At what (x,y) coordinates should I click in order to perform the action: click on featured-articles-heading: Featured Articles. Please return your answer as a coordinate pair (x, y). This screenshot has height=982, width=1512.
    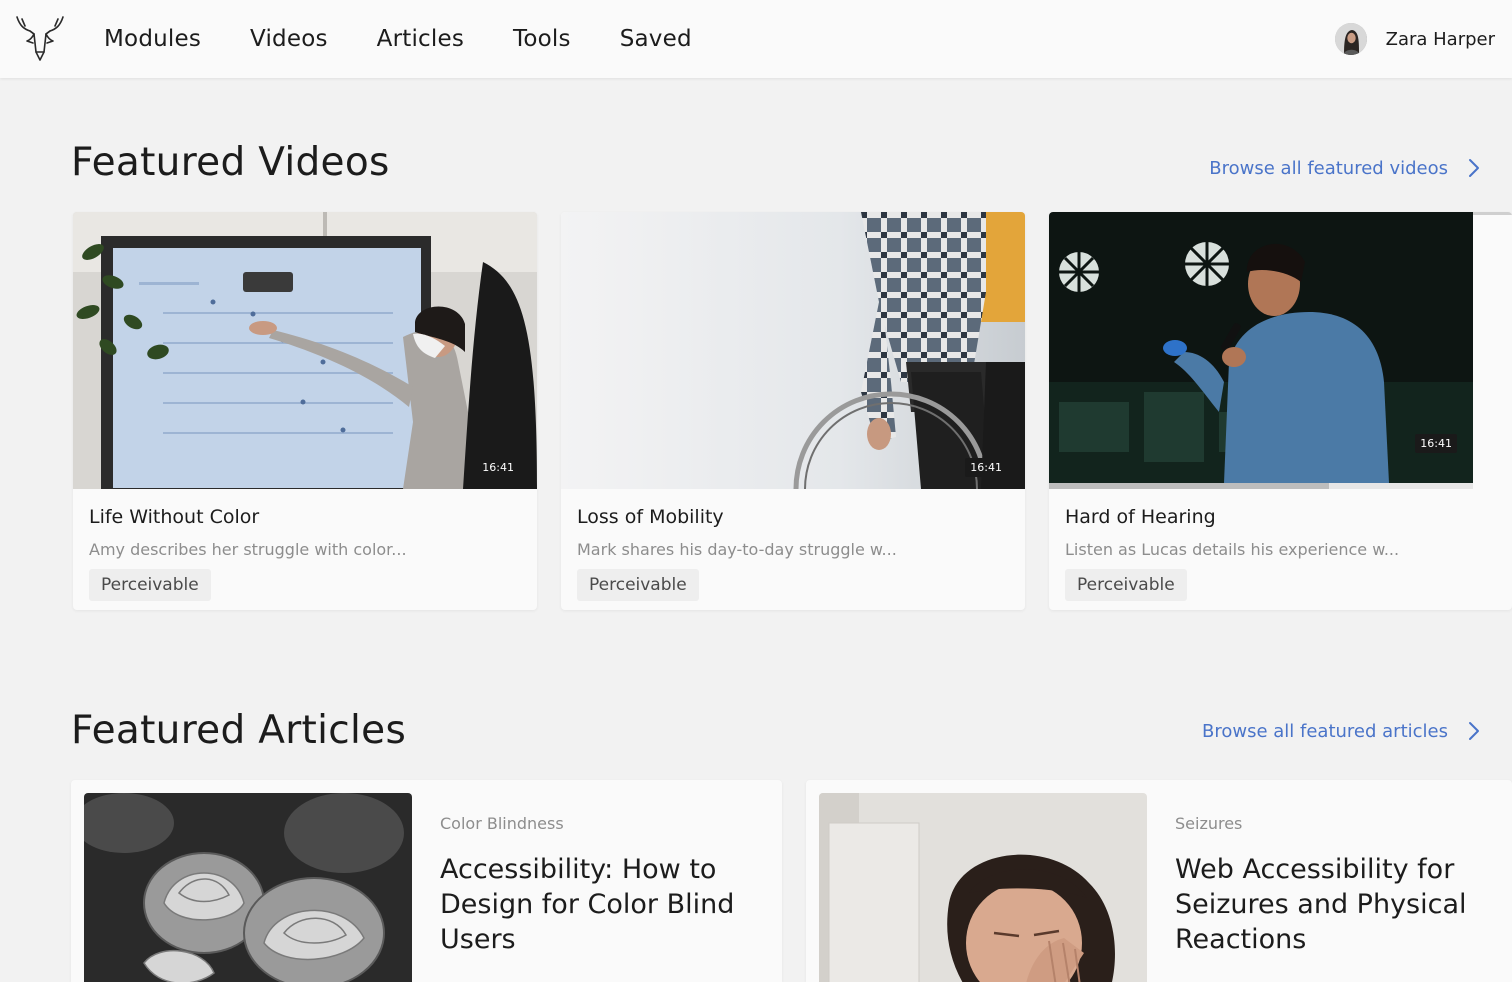
    Looking at the image, I should click on (239, 730).